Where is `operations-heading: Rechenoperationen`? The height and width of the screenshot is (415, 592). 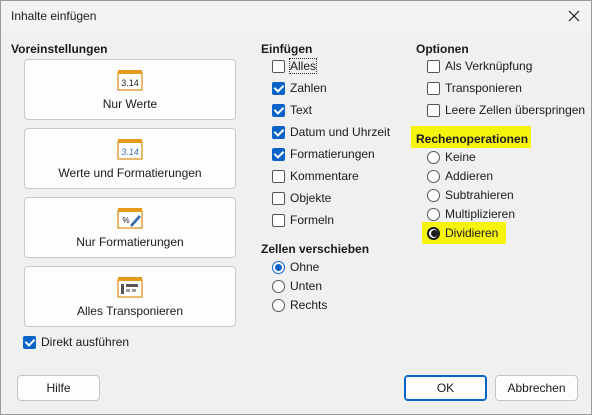
operations-heading: Rechenoperationen is located at coordinates (472, 139).